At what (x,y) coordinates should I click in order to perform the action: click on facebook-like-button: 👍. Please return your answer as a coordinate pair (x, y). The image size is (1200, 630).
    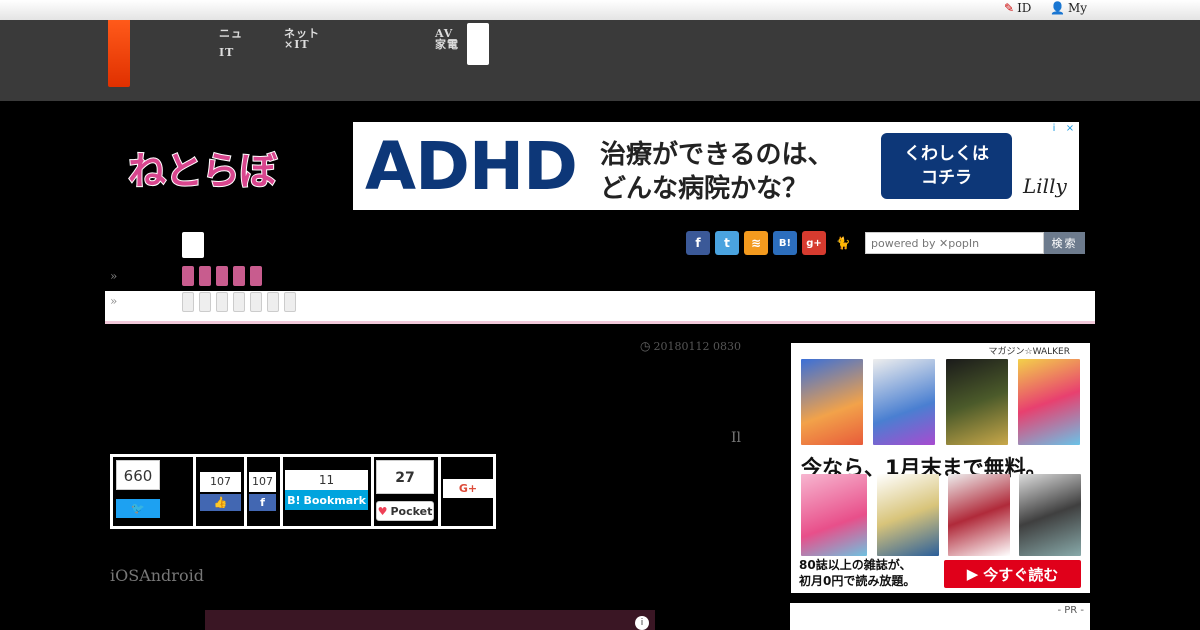
    Looking at the image, I should click on (220, 502).